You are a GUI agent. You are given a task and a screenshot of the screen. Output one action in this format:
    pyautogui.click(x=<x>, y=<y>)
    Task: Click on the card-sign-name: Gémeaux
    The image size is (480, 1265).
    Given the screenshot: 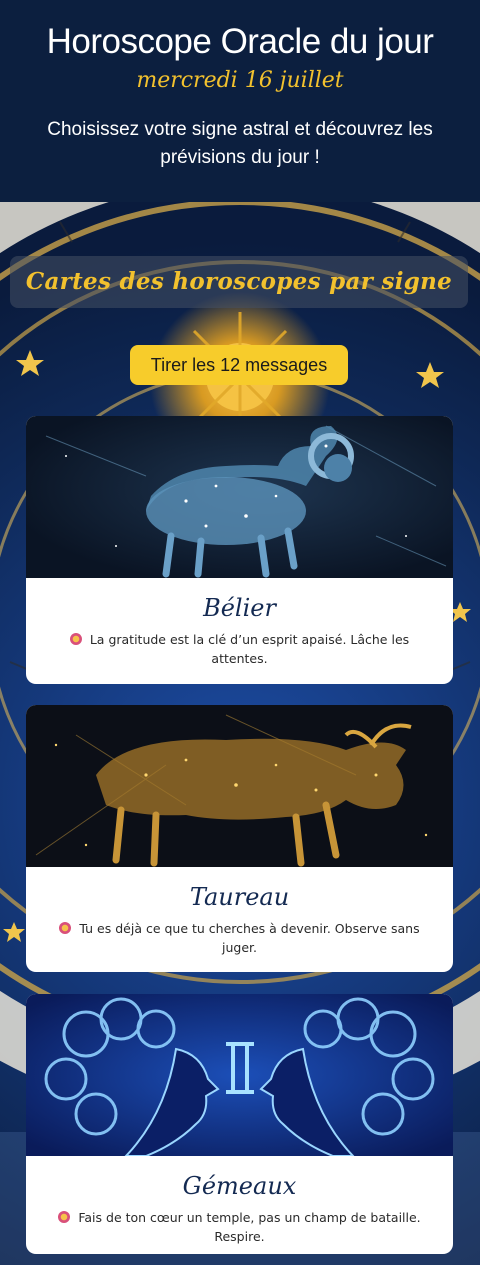 What is the action you would take?
    pyautogui.click(x=239, y=1186)
    